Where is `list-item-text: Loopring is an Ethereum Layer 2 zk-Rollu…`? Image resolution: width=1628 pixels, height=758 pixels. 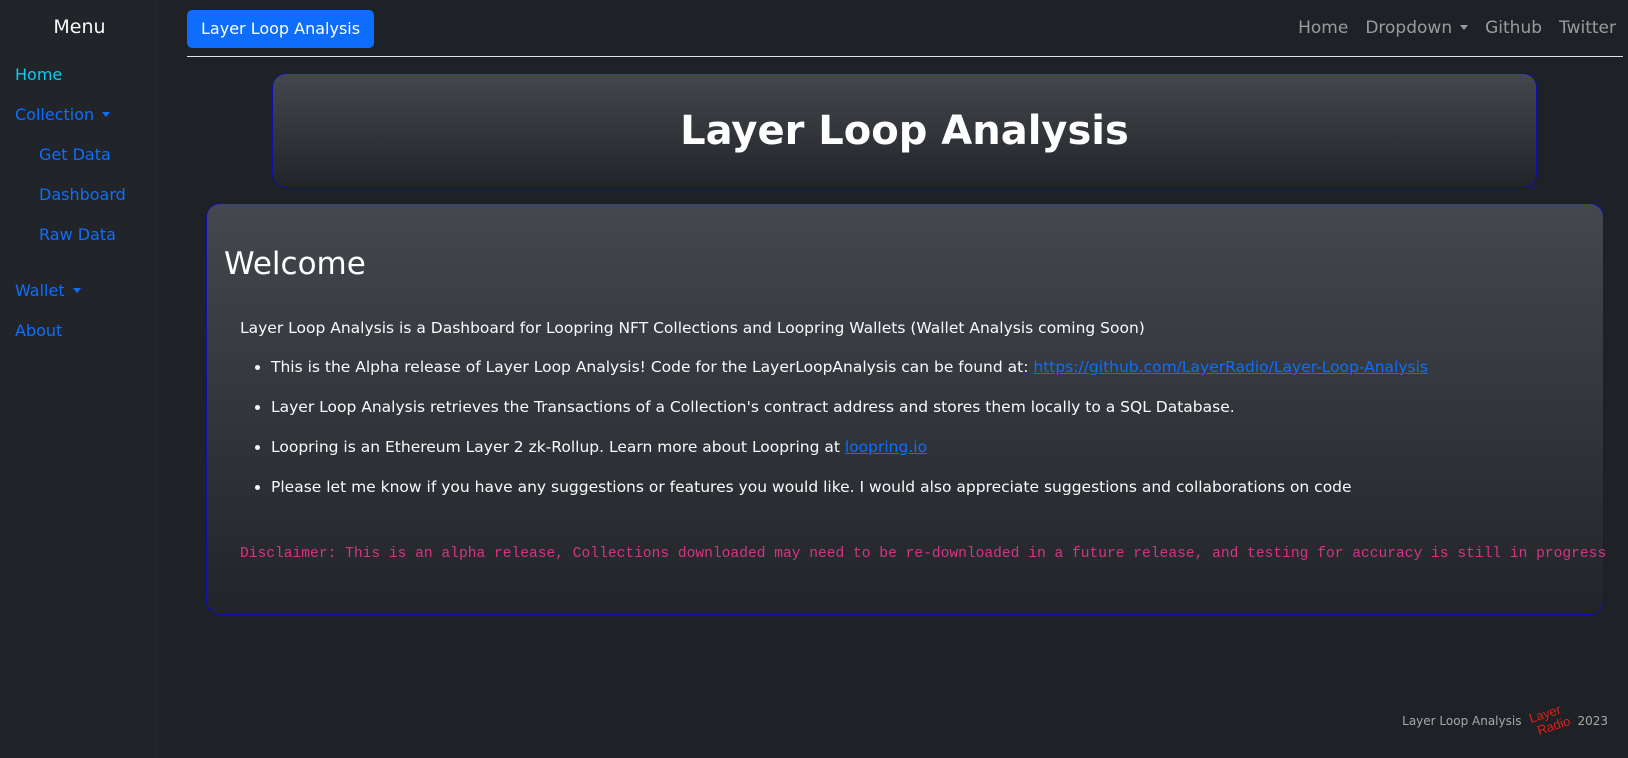
list-item-text: Loopring is an Ethereum Layer 2 zk-Rollu… is located at coordinates (558, 447).